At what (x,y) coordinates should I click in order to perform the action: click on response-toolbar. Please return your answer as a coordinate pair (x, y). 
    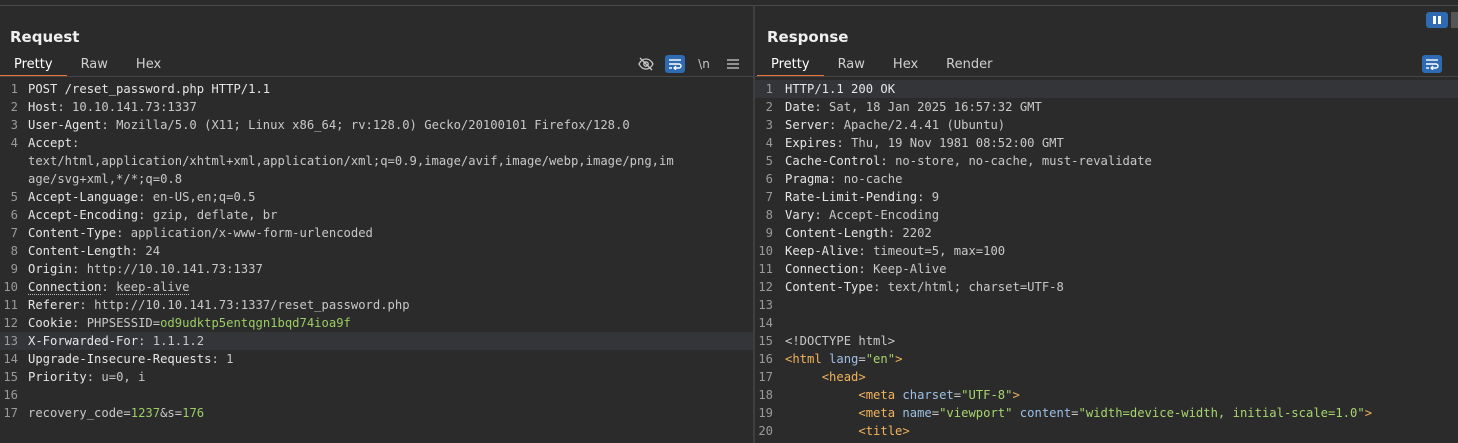
    Looking at the image, I should click on (1436, 64).